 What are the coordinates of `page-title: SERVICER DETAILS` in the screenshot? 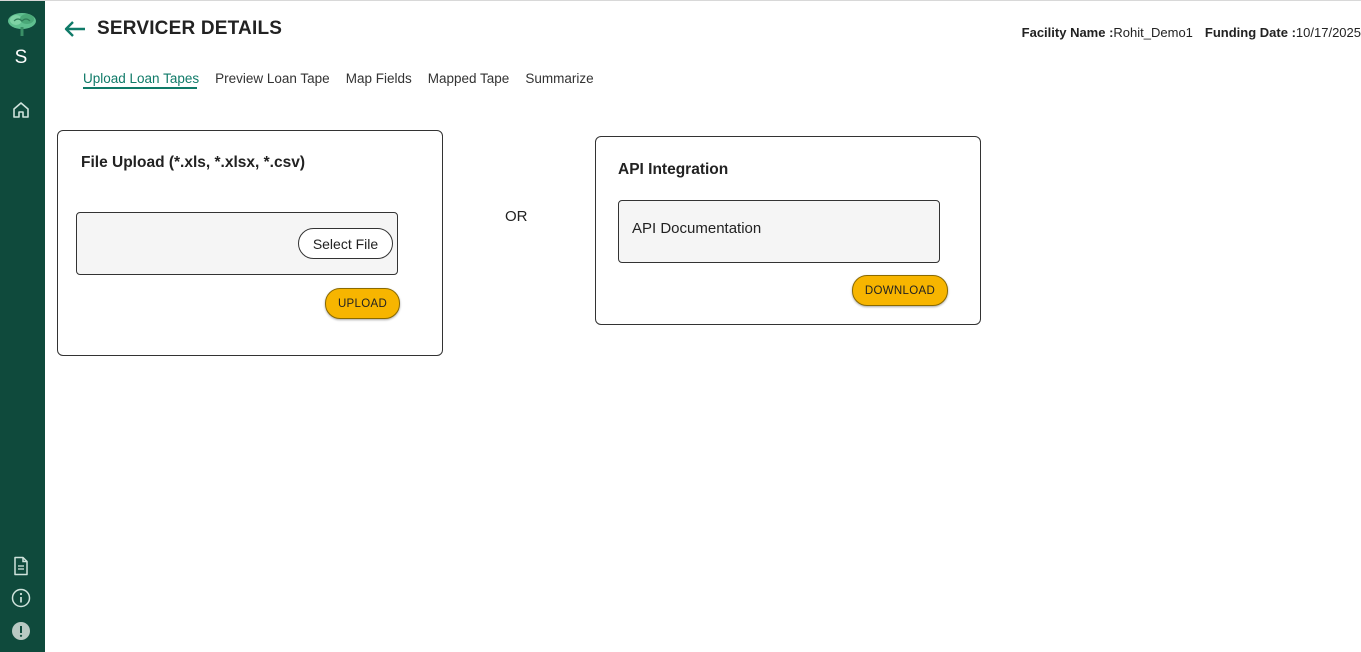 It's located at (190, 28).